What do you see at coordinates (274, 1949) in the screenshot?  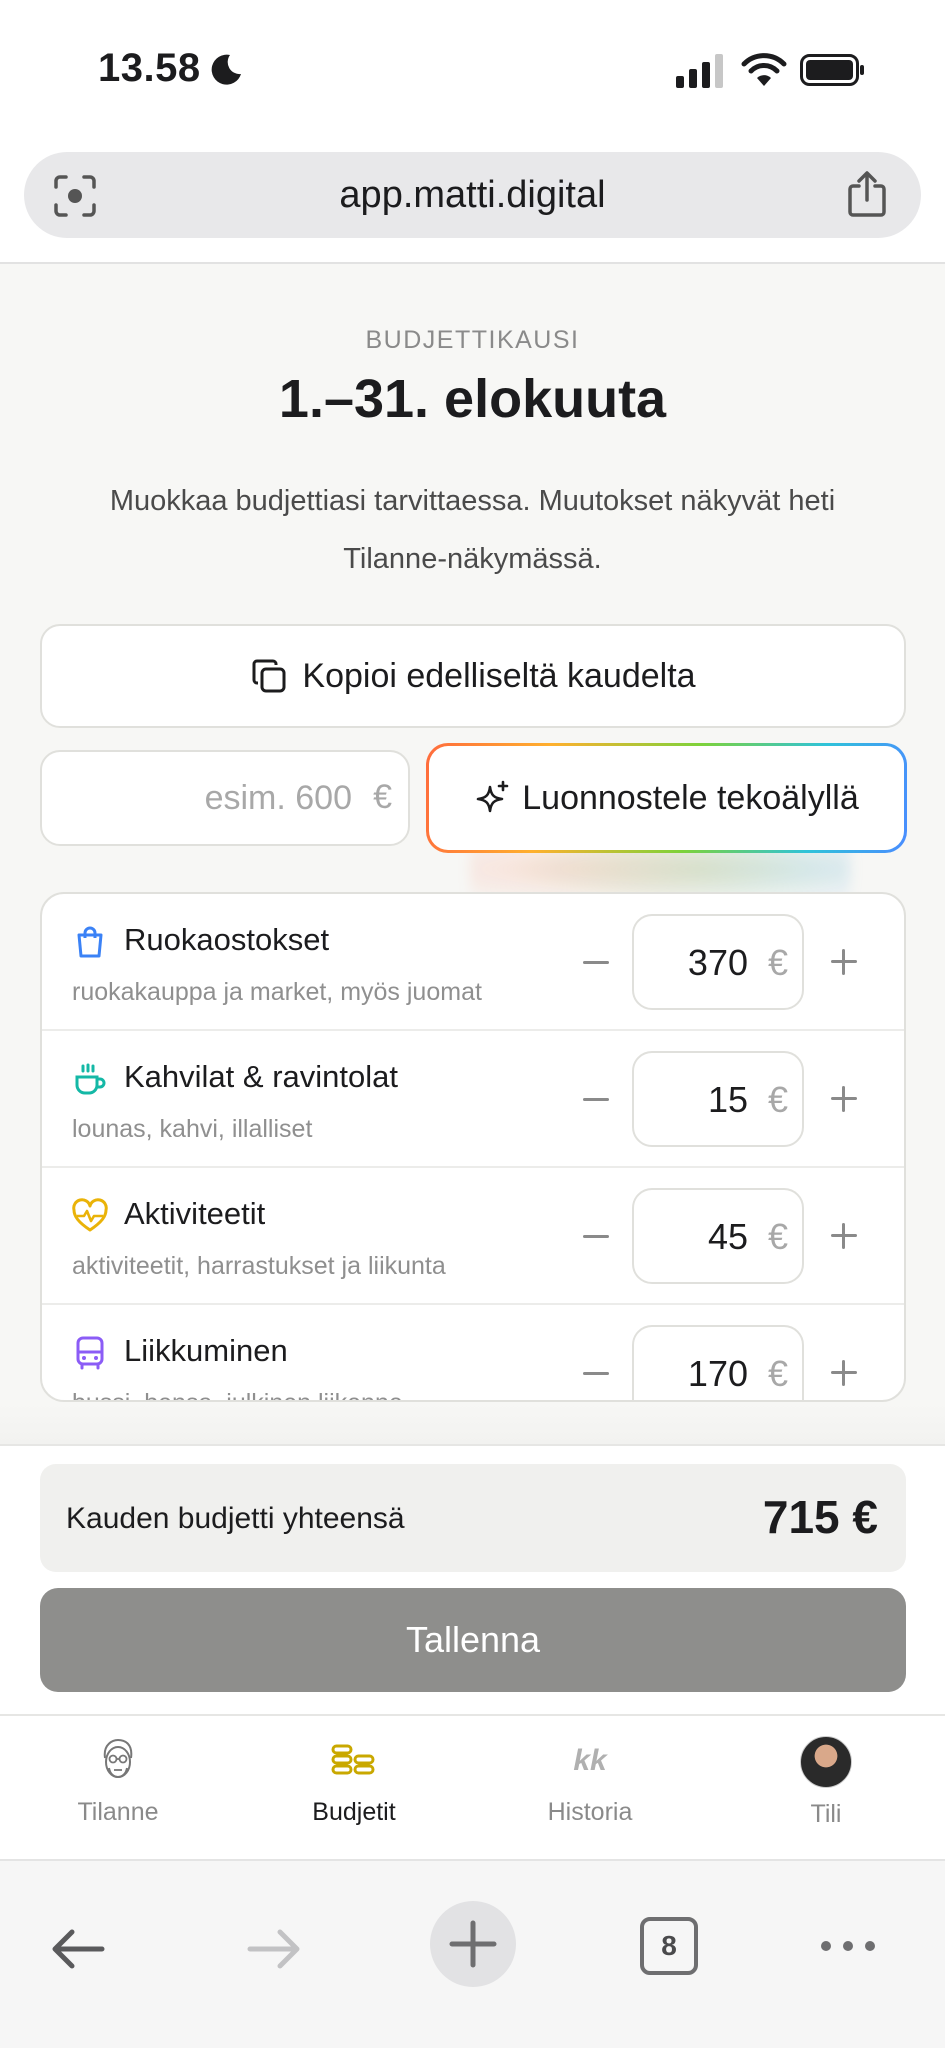 I see `forward-arrow-icon` at bounding box center [274, 1949].